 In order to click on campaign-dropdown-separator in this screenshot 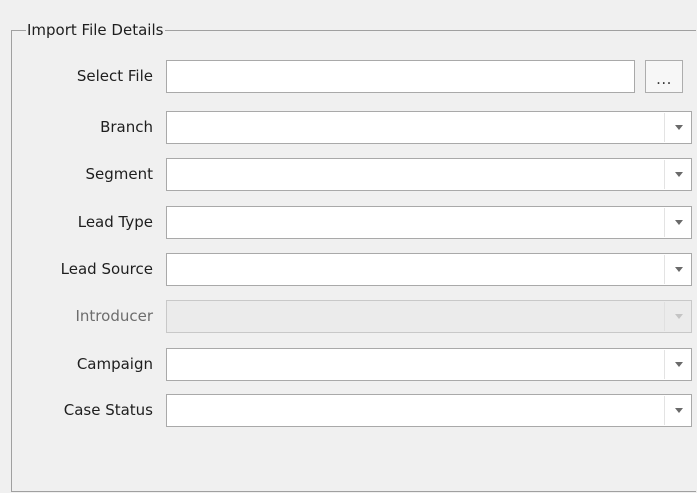, I will do `click(664, 364)`.